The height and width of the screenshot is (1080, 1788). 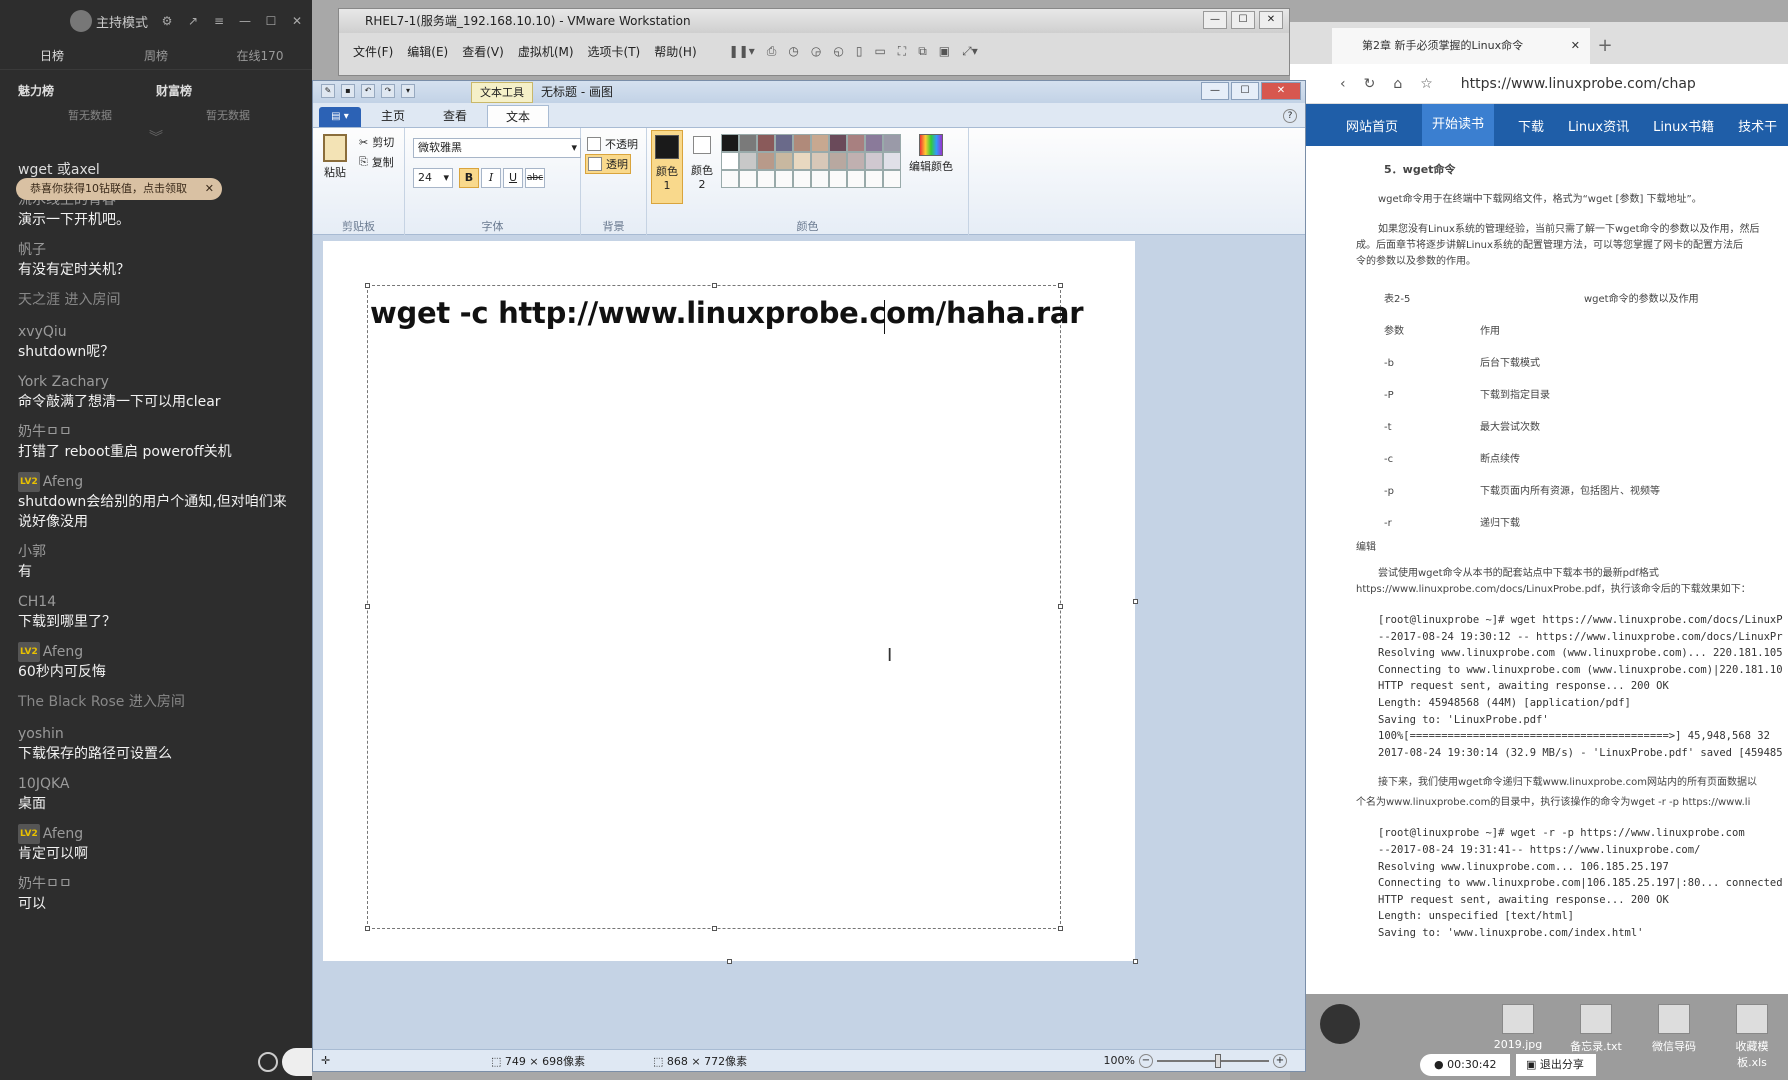 What do you see at coordinates (970, 51) in the screenshot?
I see `stretch-icon: ⤢▾` at bounding box center [970, 51].